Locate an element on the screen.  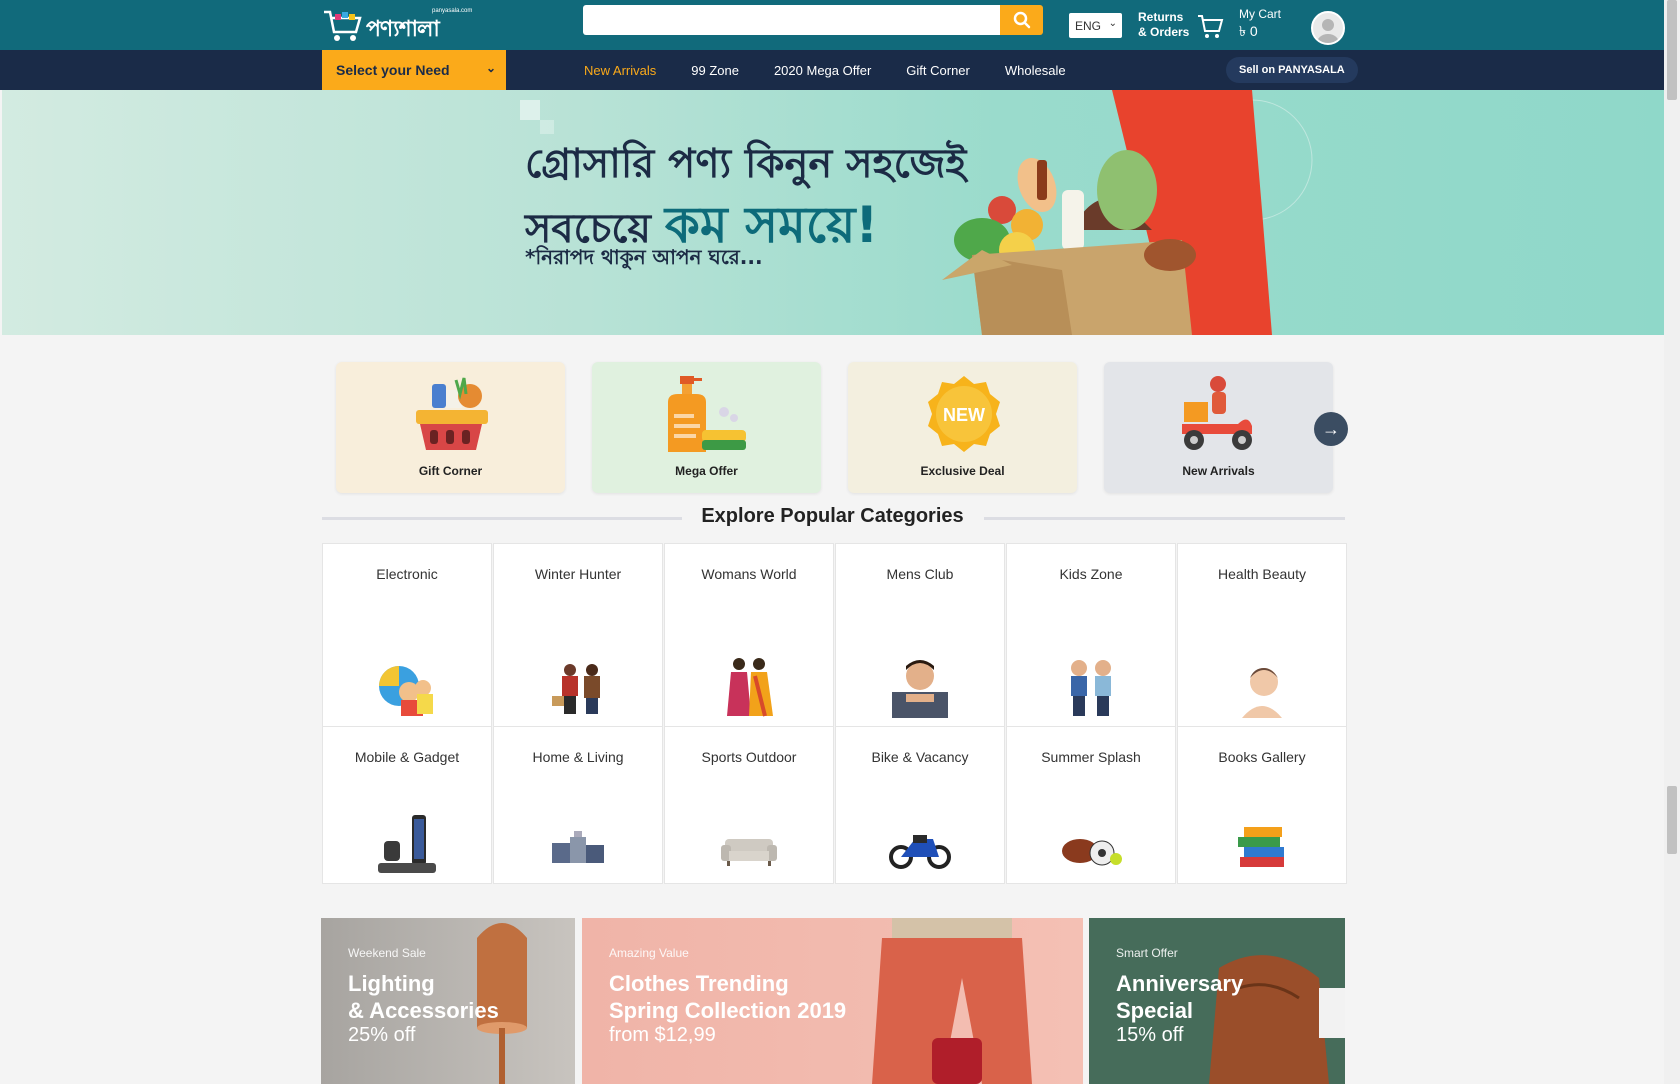
promo-tag: Smart Offer is located at coordinates (1147, 953).